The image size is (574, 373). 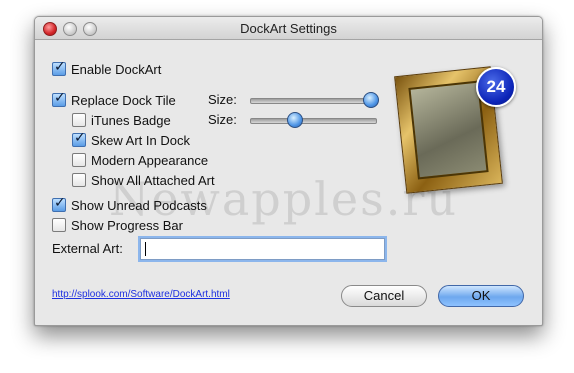 What do you see at coordinates (145, 249) in the screenshot?
I see `text-caret` at bounding box center [145, 249].